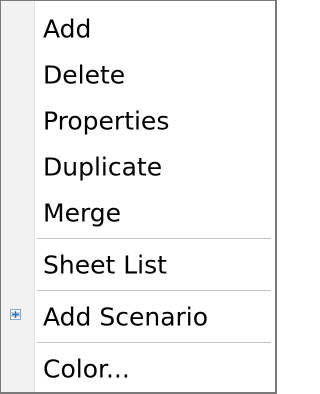  I want to click on menu-item-duplicate: Duplicate, so click(138, 167).